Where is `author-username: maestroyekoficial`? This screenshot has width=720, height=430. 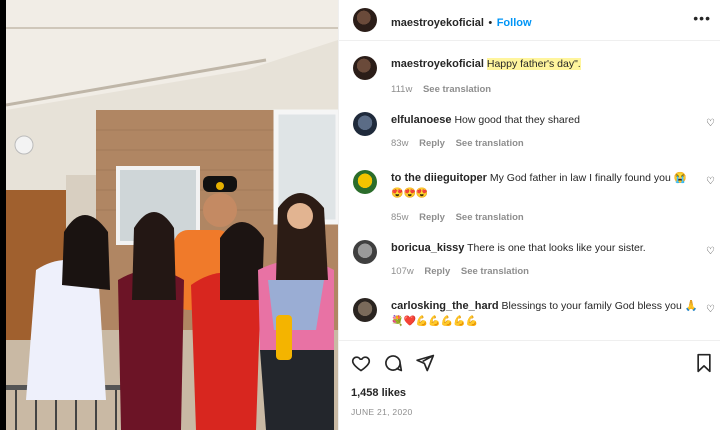 author-username: maestroyekoficial is located at coordinates (437, 23).